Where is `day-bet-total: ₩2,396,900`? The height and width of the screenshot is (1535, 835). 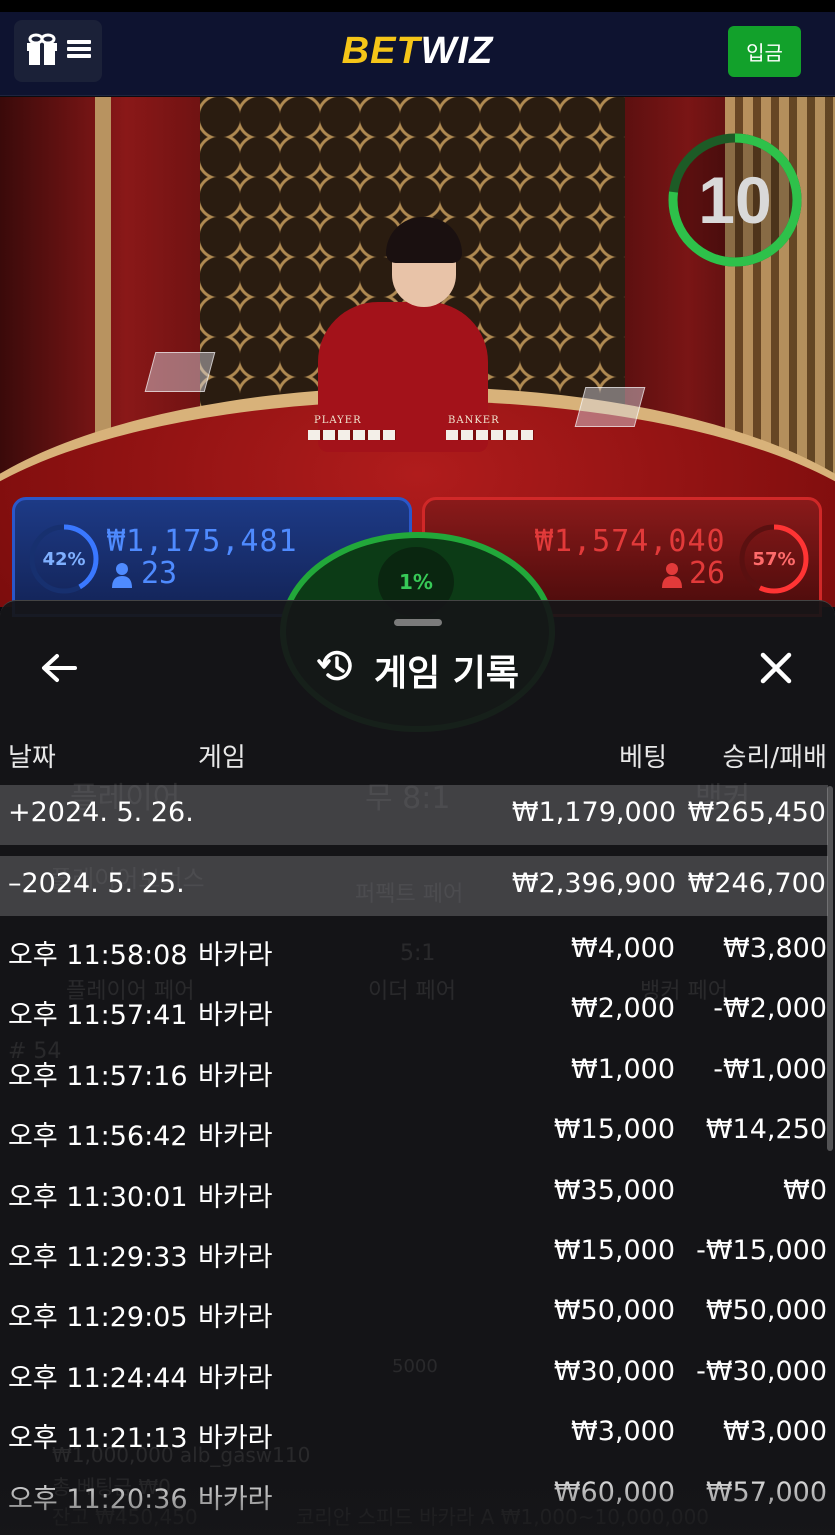
day-bet-total: ₩2,396,900 is located at coordinates (593, 883).